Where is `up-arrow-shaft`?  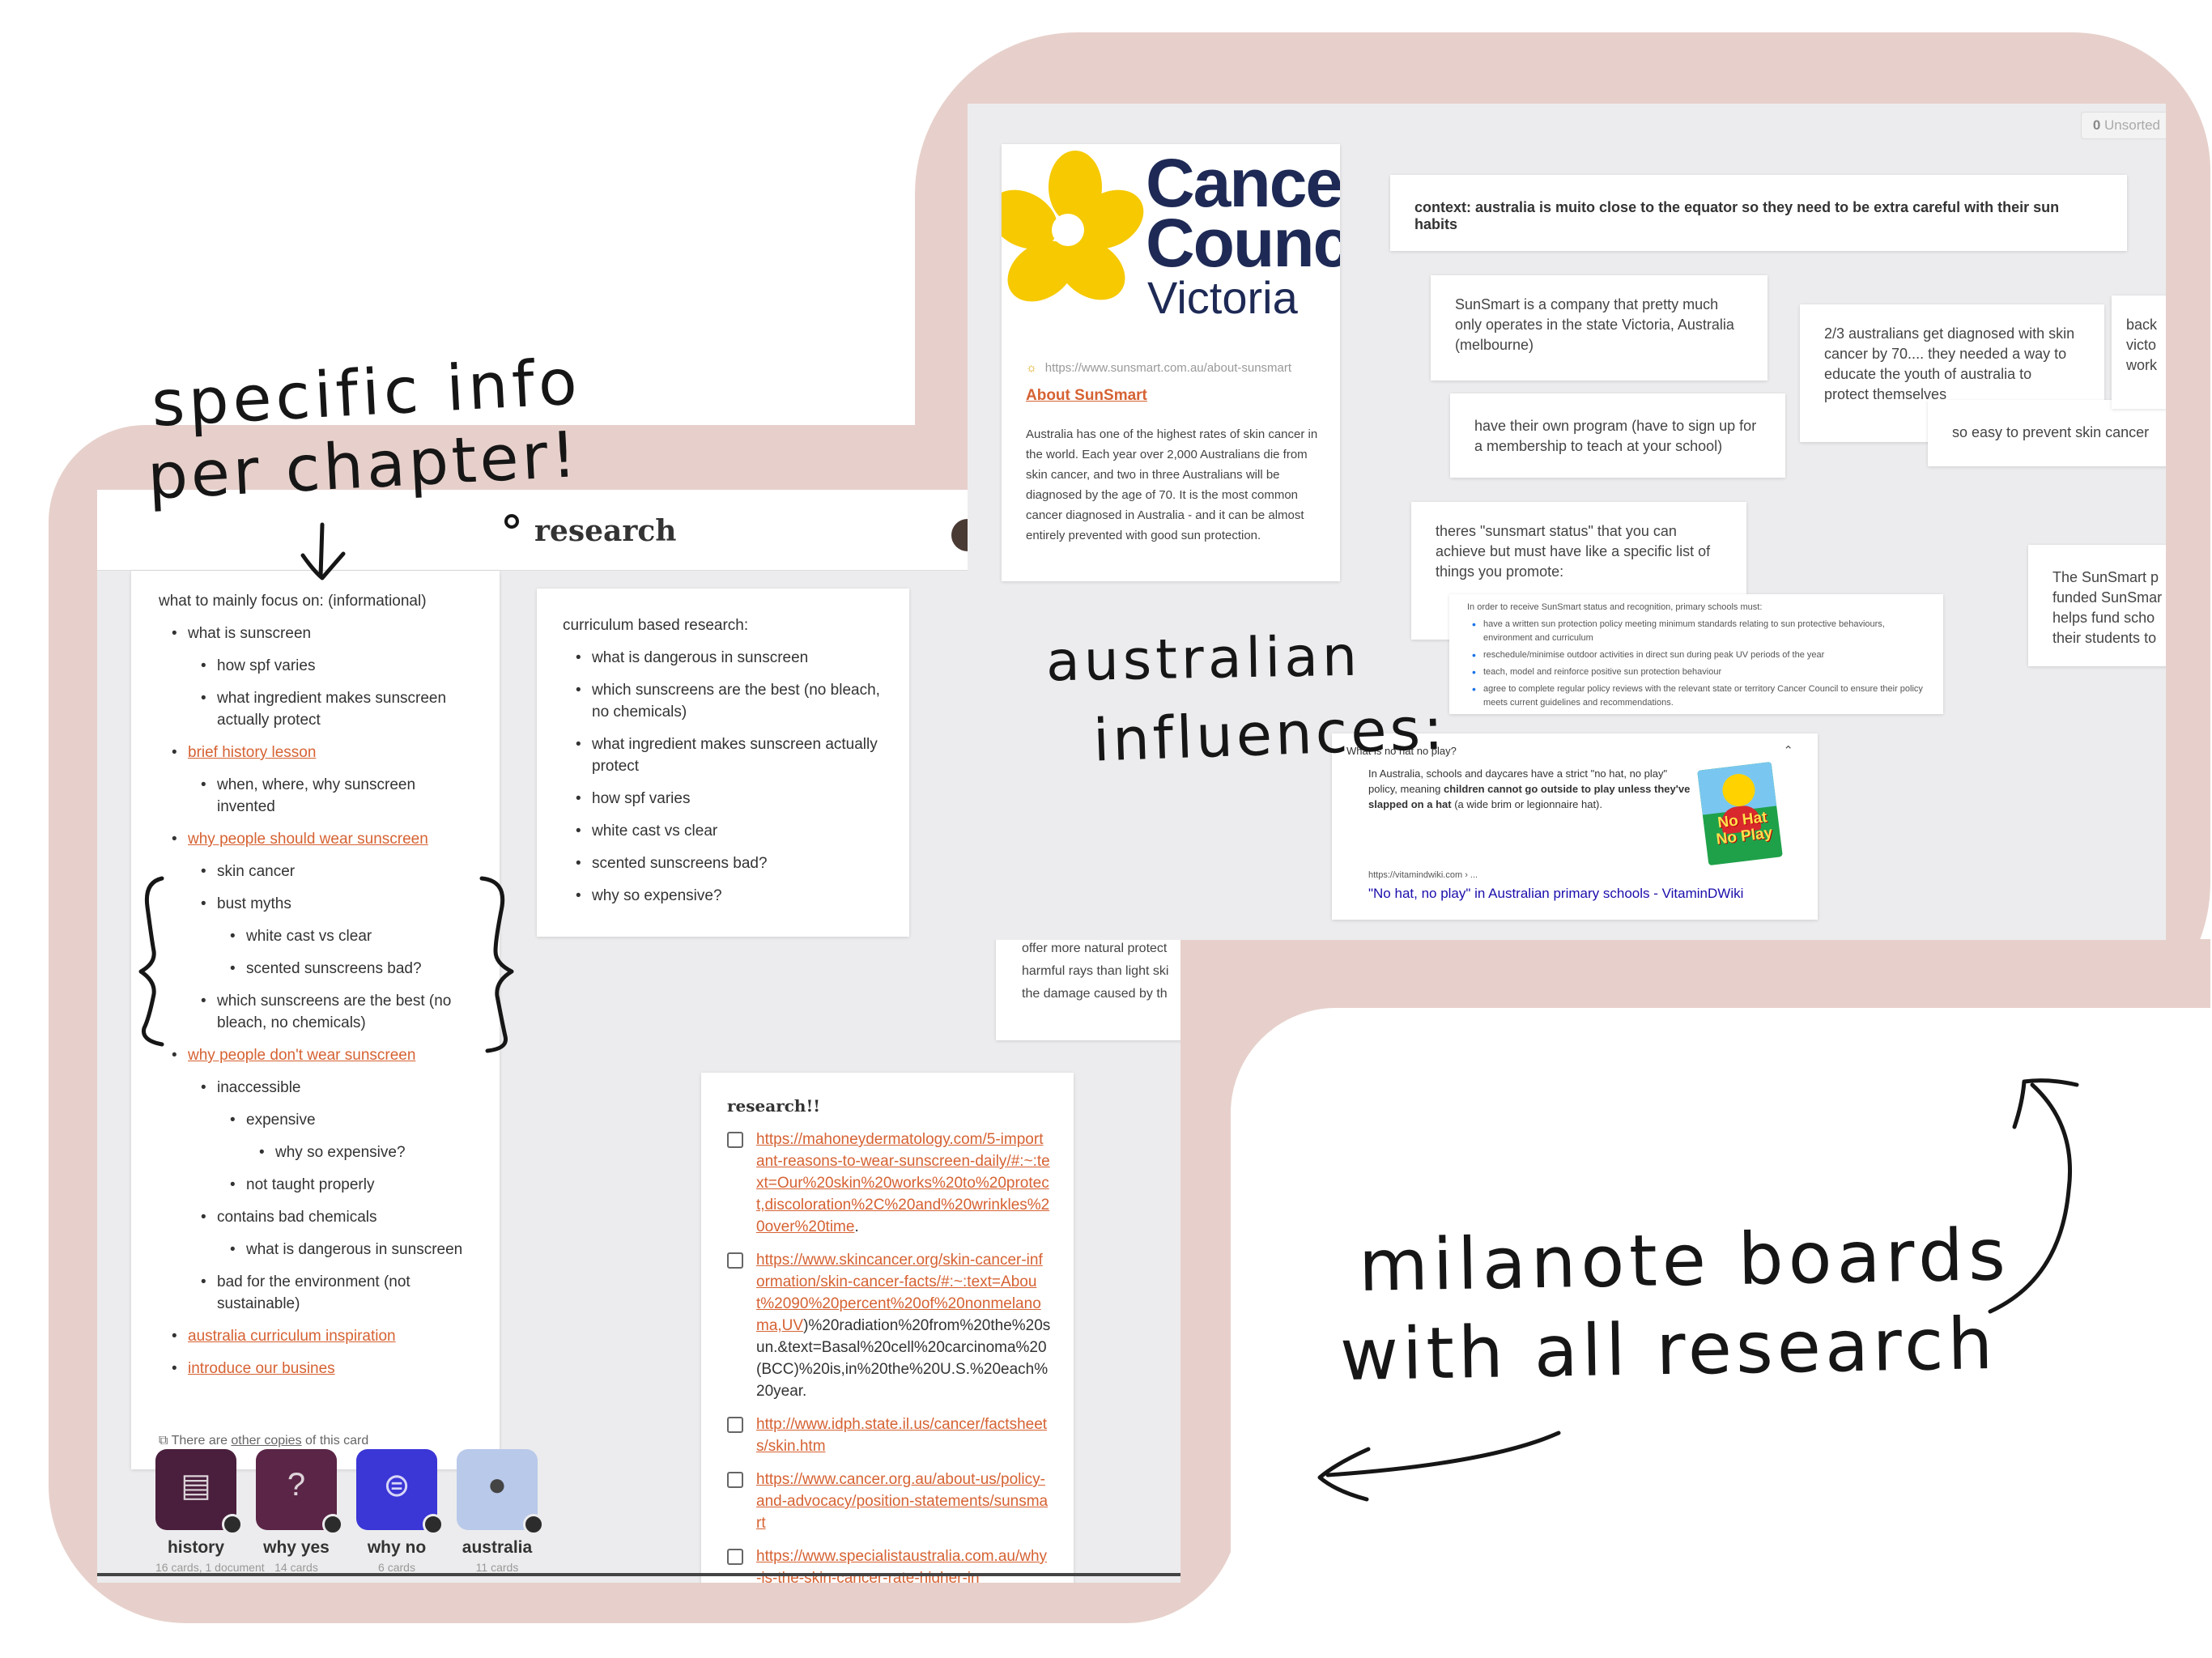 up-arrow-shaft is located at coordinates (2031, 1198).